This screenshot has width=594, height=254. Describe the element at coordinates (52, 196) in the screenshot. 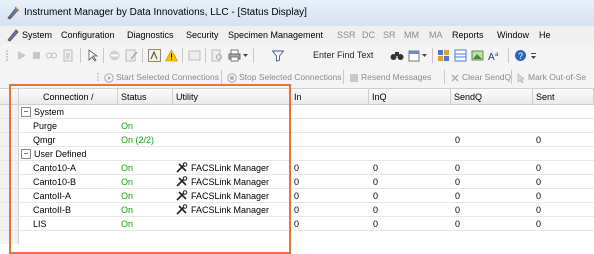

I see `connection-name: CantoII-A` at that location.